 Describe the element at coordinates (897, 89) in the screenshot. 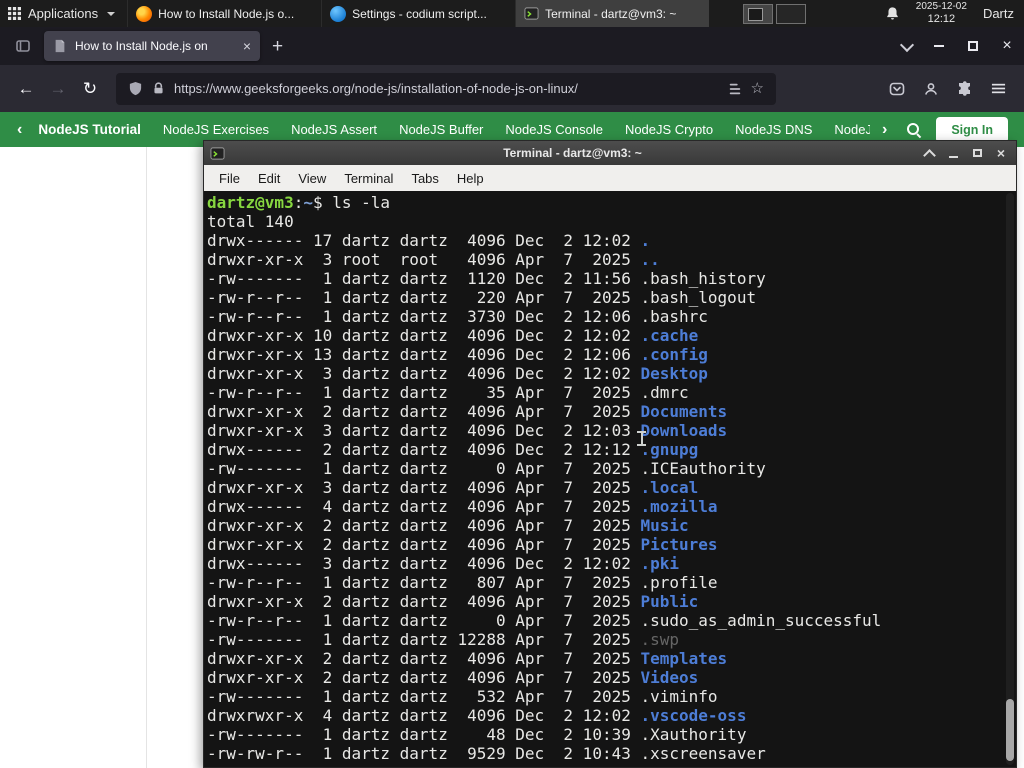

I see `pocket-icon` at that location.